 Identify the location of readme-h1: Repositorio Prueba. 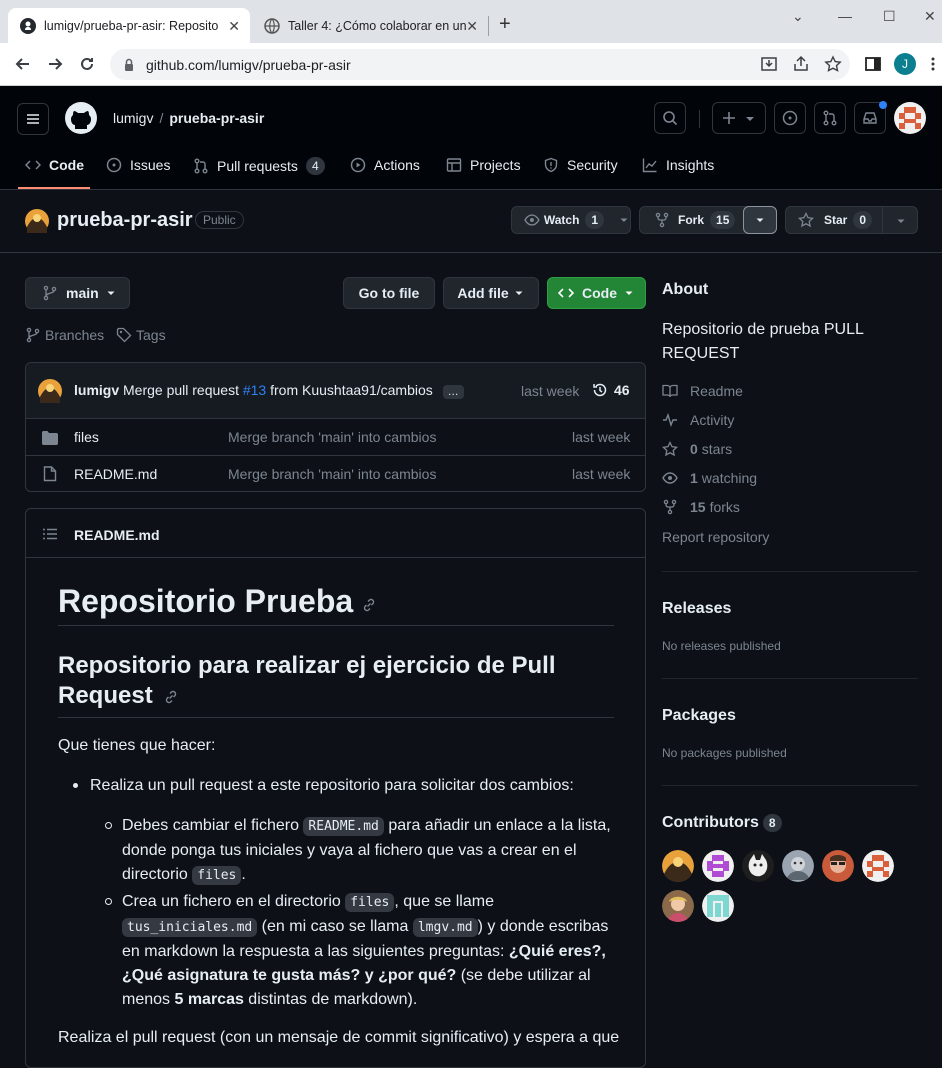
(336, 601).